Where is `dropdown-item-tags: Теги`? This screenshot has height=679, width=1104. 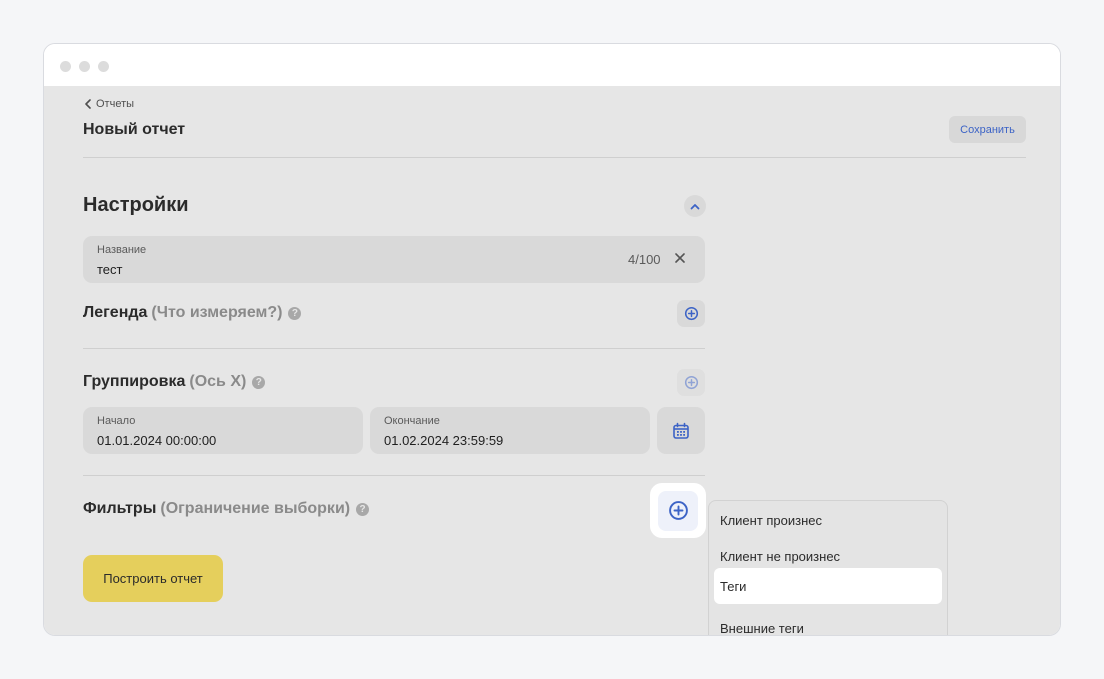 dropdown-item-tags: Теги is located at coordinates (828, 586).